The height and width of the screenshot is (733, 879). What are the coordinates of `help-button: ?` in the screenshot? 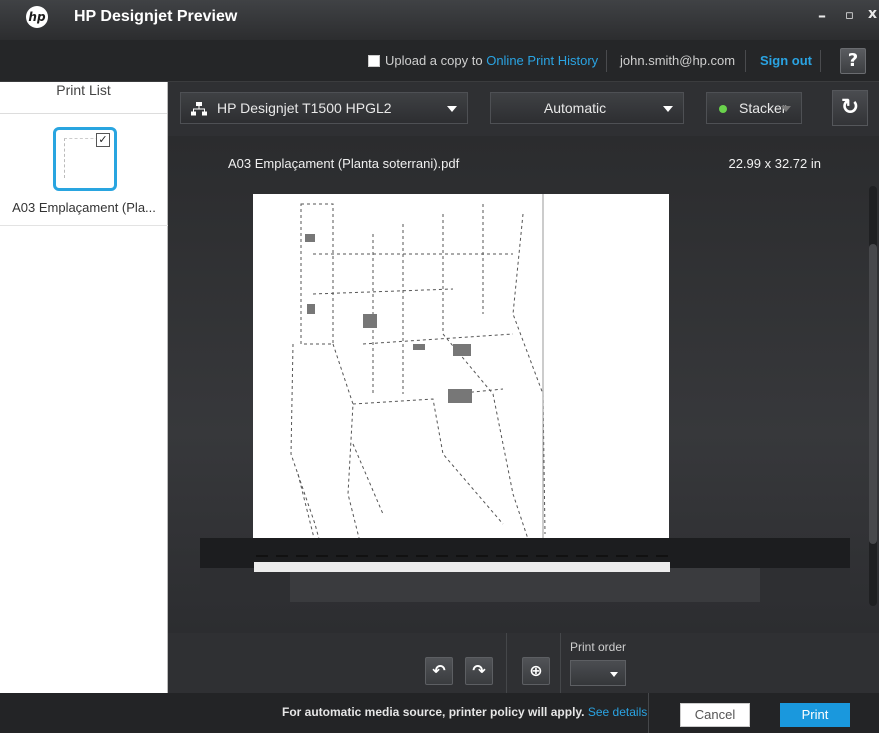 It's located at (853, 61).